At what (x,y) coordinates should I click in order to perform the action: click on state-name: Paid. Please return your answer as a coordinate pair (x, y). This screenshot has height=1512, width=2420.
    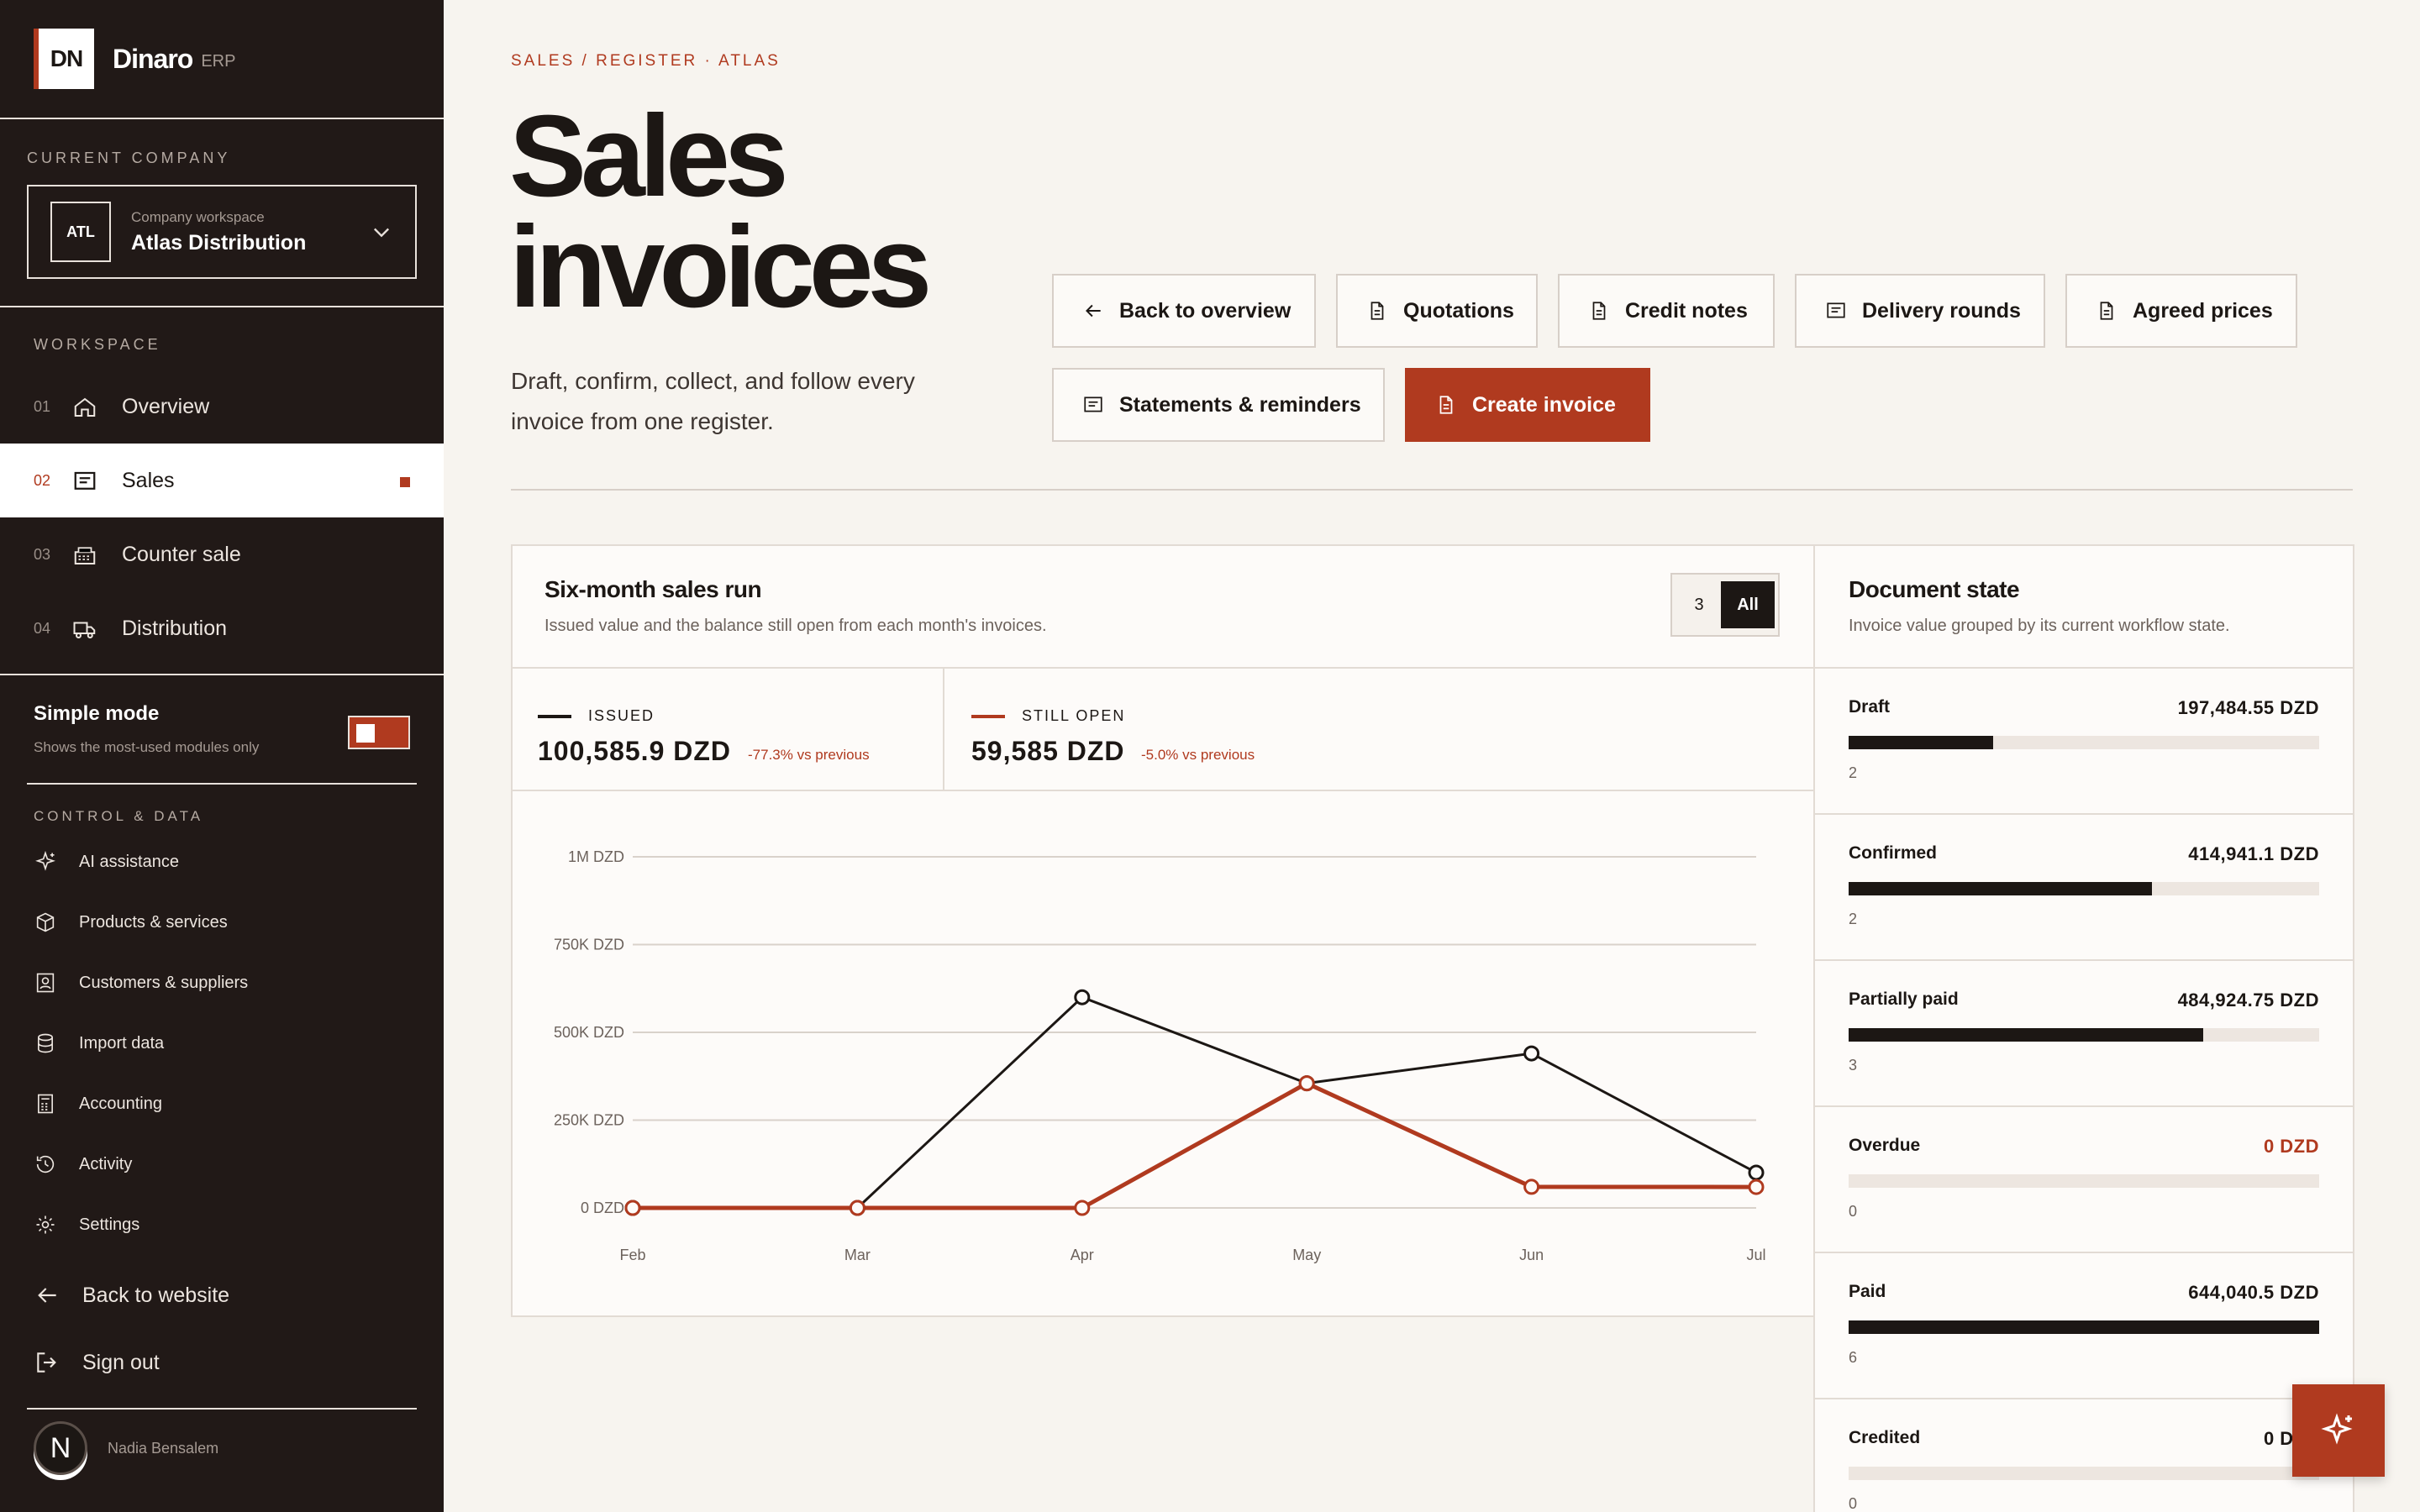
    Looking at the image, I should click on (1867, 1291).